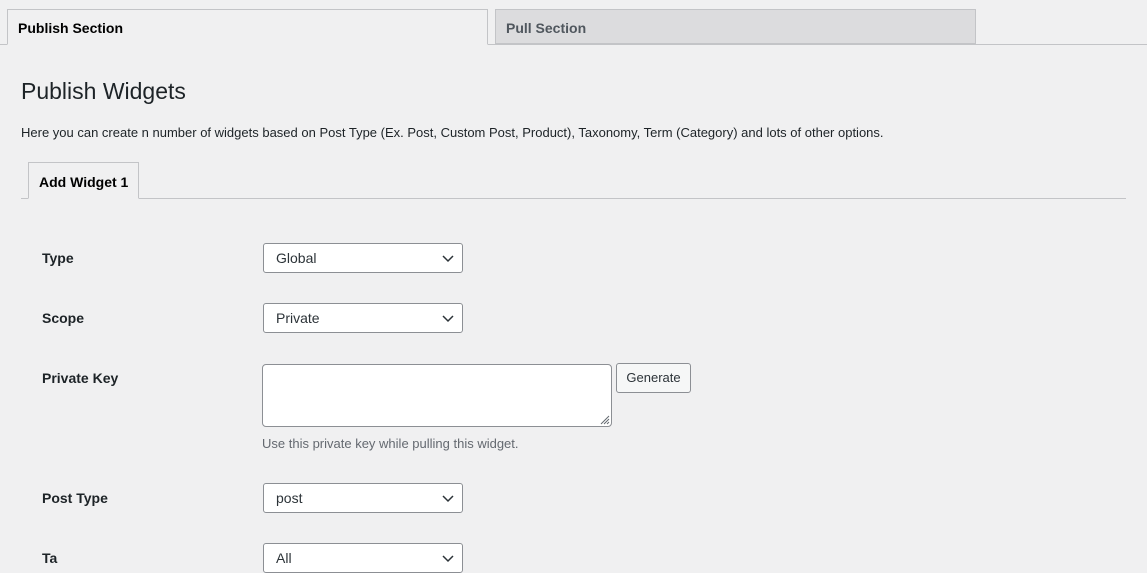  Describe the element at coordinates (103, 91) in the screenshot. I see `page-title: Publish Widgets` at that location.